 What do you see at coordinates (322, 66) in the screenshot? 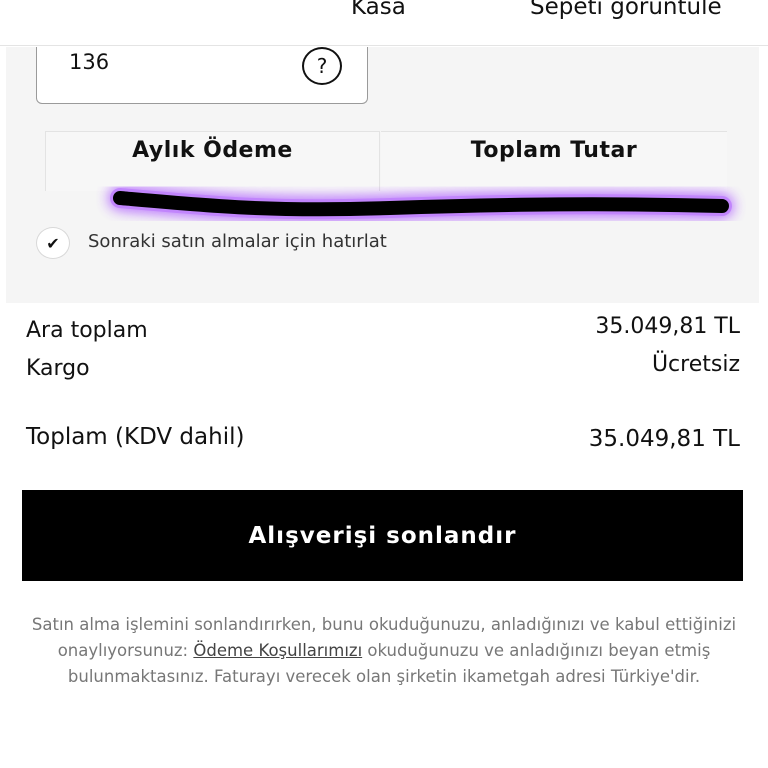
I see `help-icon: ?` at bounding box center [322, 66].